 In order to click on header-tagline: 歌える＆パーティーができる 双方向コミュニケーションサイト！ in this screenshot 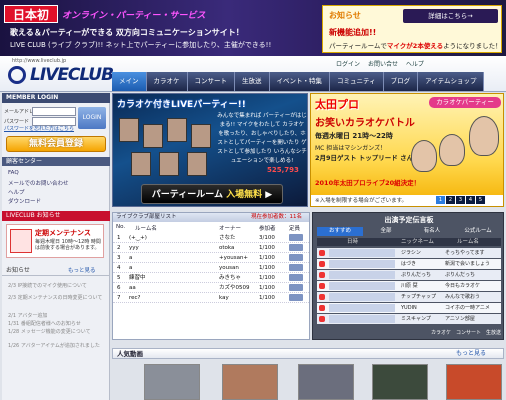, I will do `click(127, 32)`.